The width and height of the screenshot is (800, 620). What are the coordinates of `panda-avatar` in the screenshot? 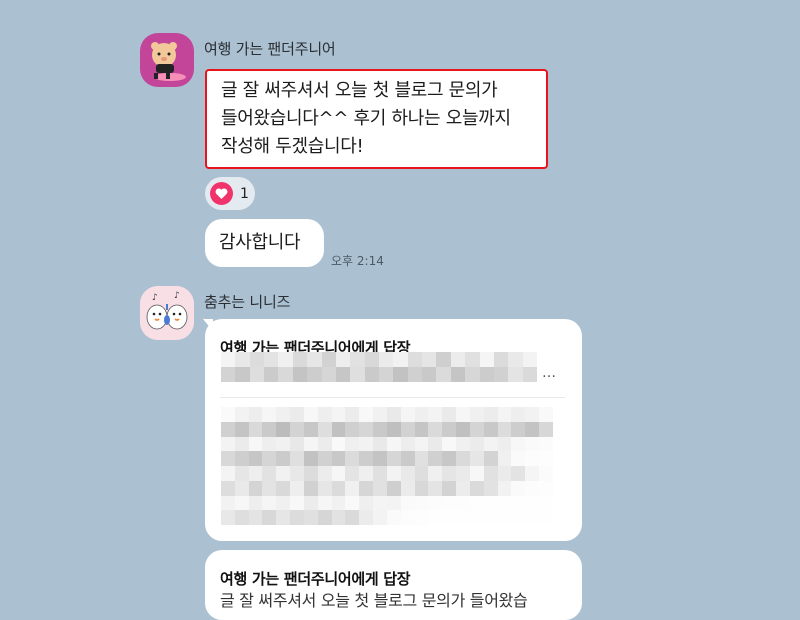 It's located at (167, 60).